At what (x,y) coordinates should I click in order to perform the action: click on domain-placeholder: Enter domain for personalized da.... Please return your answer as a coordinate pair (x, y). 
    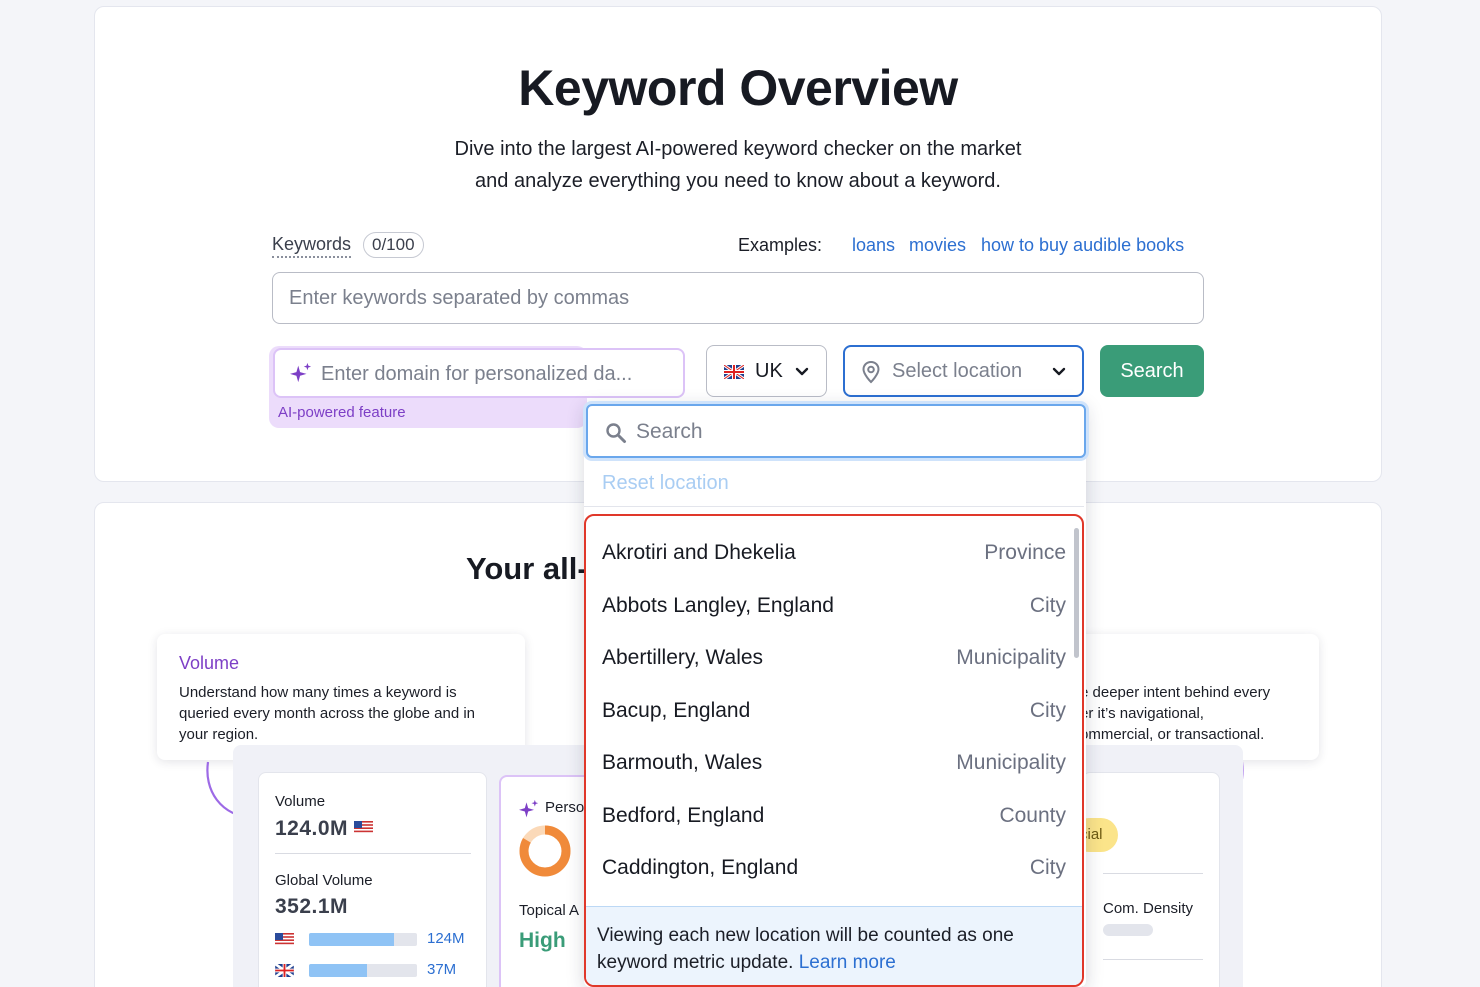
    Looking at the image, I should click on (477, 374).